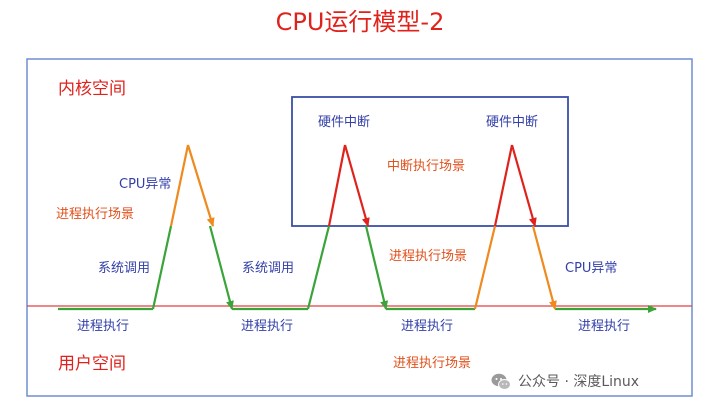 The image size is (720, 409). Describe the element at coordinates (267, 326) in the screenshot. I see `process-label-2: 进程执行` at that location.